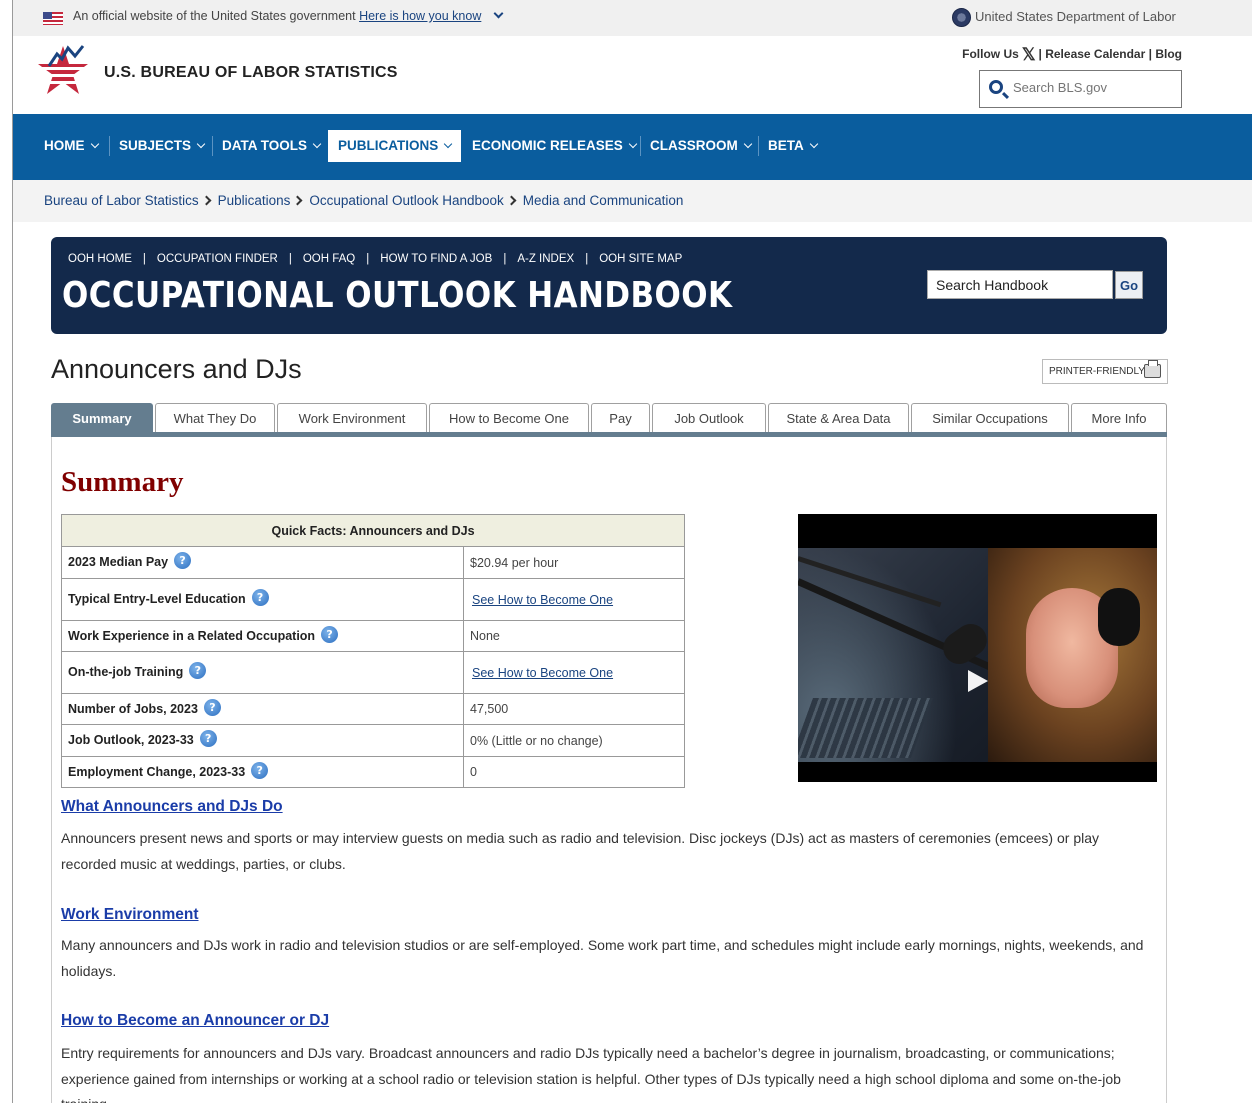  Describe the element at coordinates (329, 259) in the screenshot. I see `ooh-faq-link: OOH FAQ` at that location.